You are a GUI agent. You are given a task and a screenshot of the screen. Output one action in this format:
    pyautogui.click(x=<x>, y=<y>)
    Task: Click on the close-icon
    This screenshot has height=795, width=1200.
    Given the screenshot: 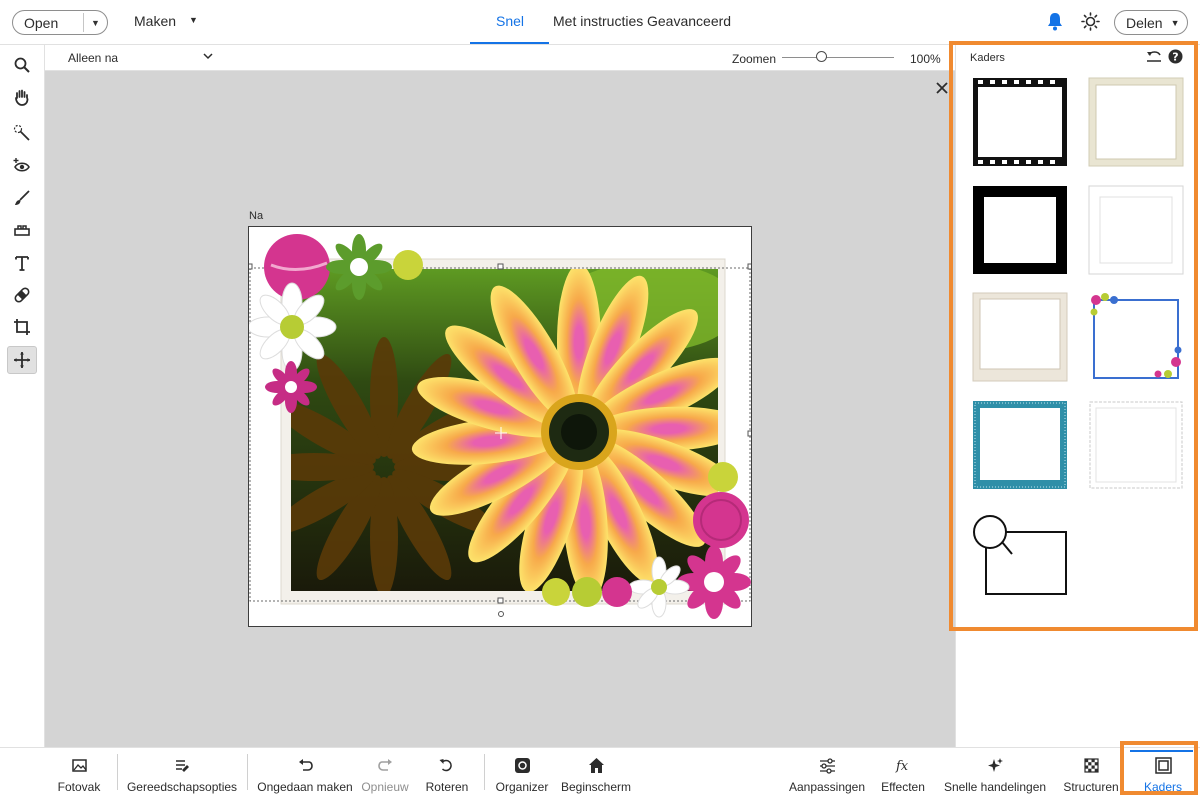 What is the action you would take?
    pyautogui.click(x=942, y=88)
    